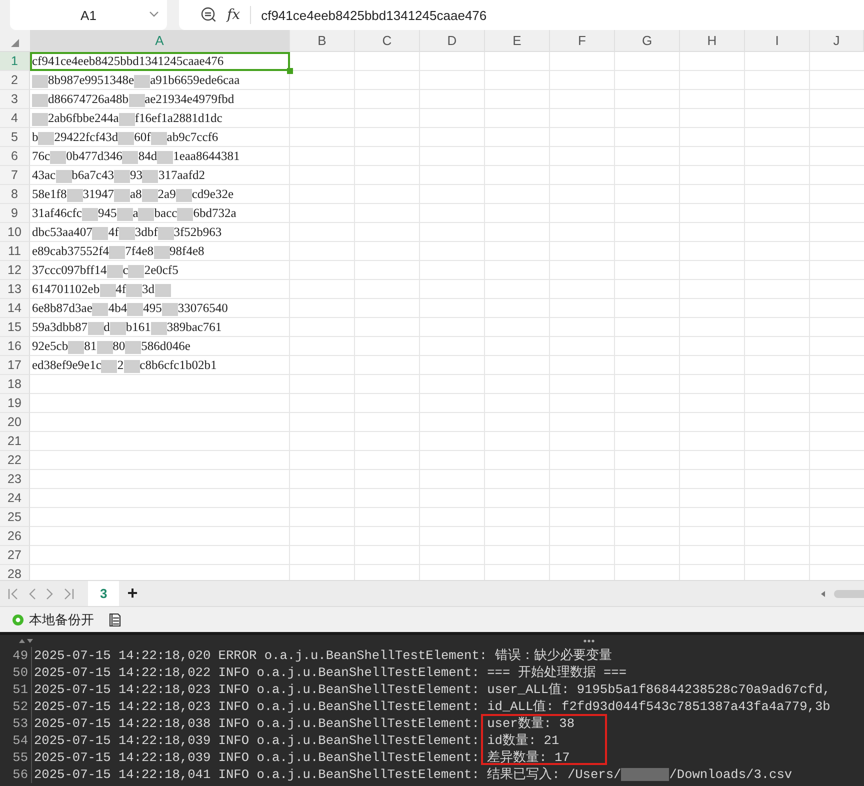 This screenshot has width=864, height=786. What do you see at coordinates (374, 15) in the screenshot?
I see `formula-input: cf941ce4eeb8425bbd1341245caae476` at bounding box center [374, 15].